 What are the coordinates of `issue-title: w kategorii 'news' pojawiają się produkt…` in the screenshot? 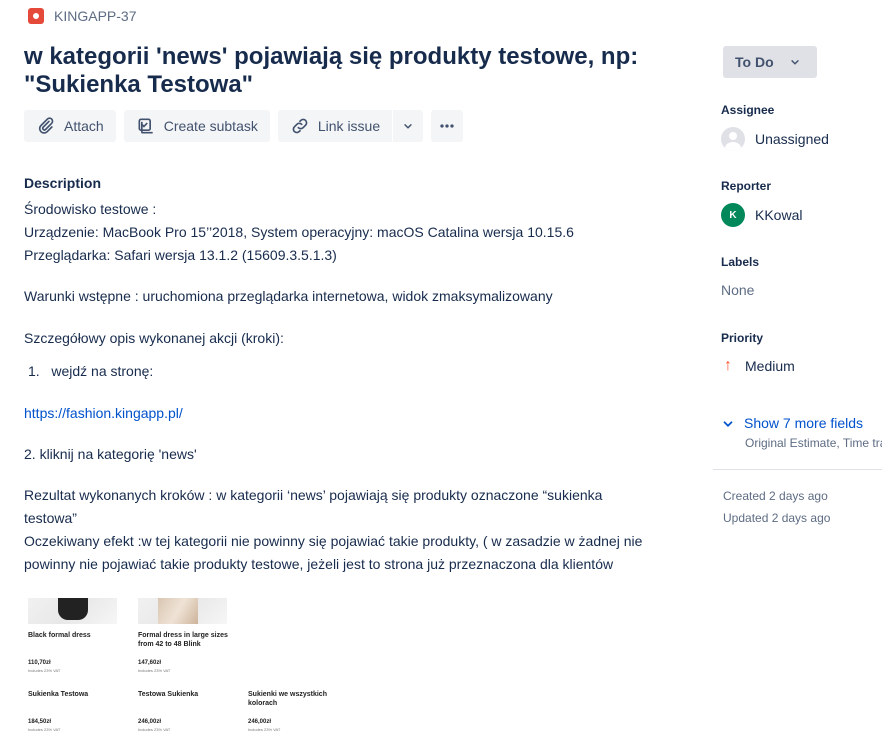 It's located at (344, 71).